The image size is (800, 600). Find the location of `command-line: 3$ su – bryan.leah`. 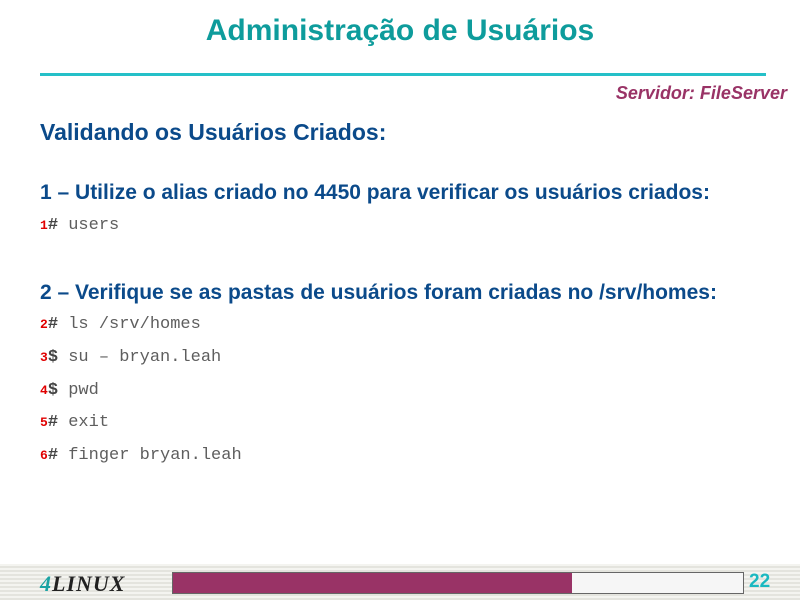

command-line: 3$ su – bryan.leah is located at coordinates (130, 357).